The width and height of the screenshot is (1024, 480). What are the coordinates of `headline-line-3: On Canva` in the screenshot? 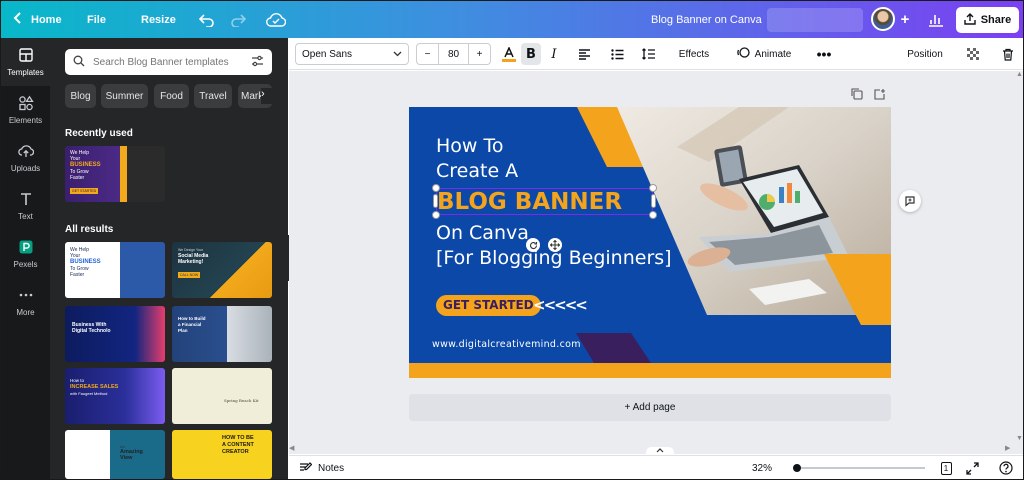 It's located at (482, 233).